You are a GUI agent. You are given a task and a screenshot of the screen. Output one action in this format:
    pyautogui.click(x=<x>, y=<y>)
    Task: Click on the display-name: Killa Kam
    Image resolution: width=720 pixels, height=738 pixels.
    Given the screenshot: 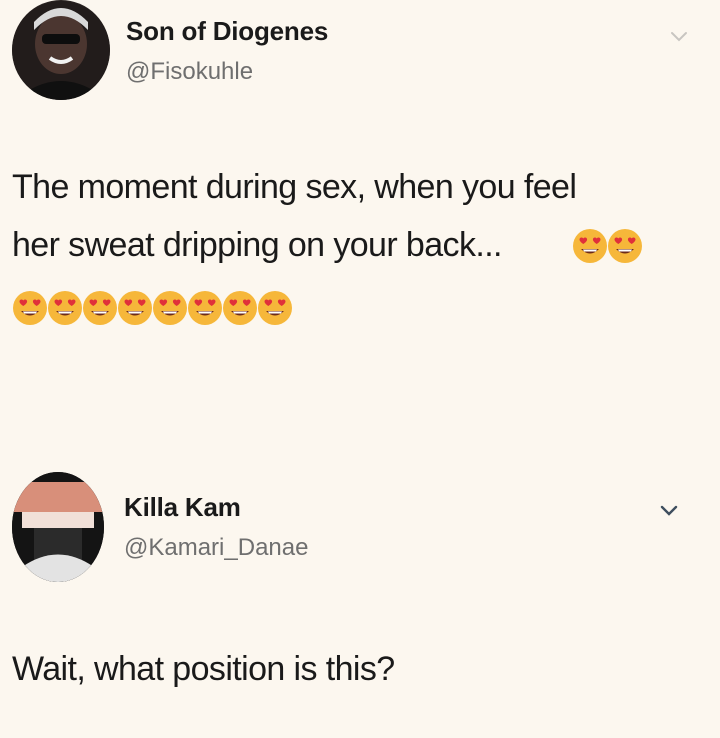 What is the action you would take?
    pyautogui.click(x=182, y=507)
    